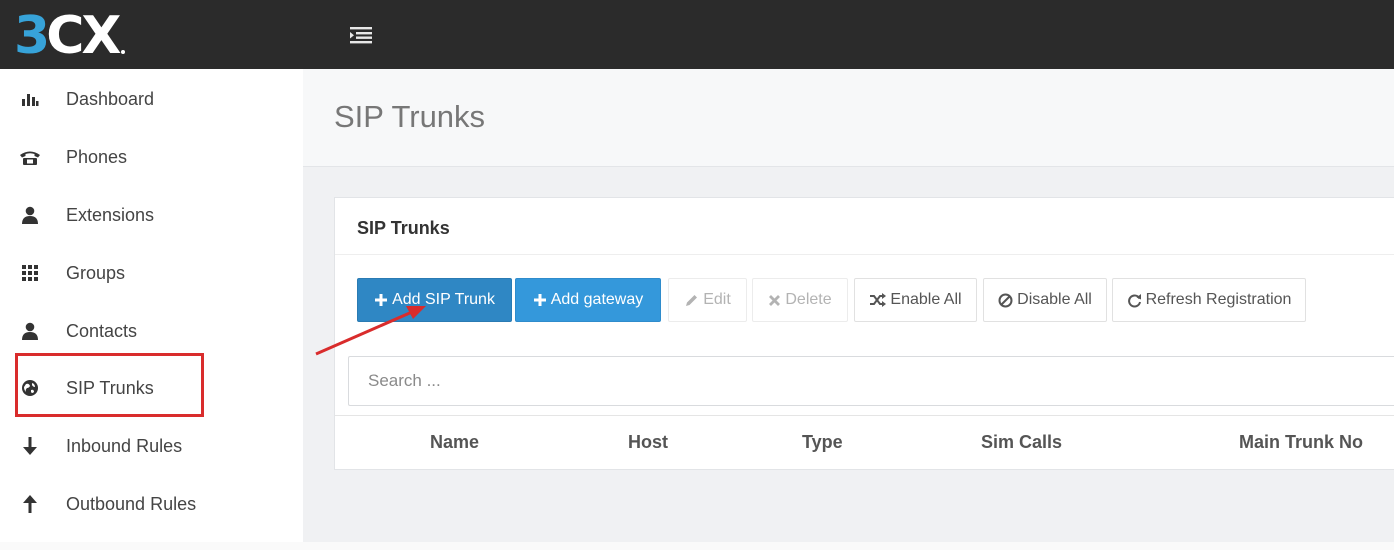  I want to click on bar-chart-icon, so click(30, 99).